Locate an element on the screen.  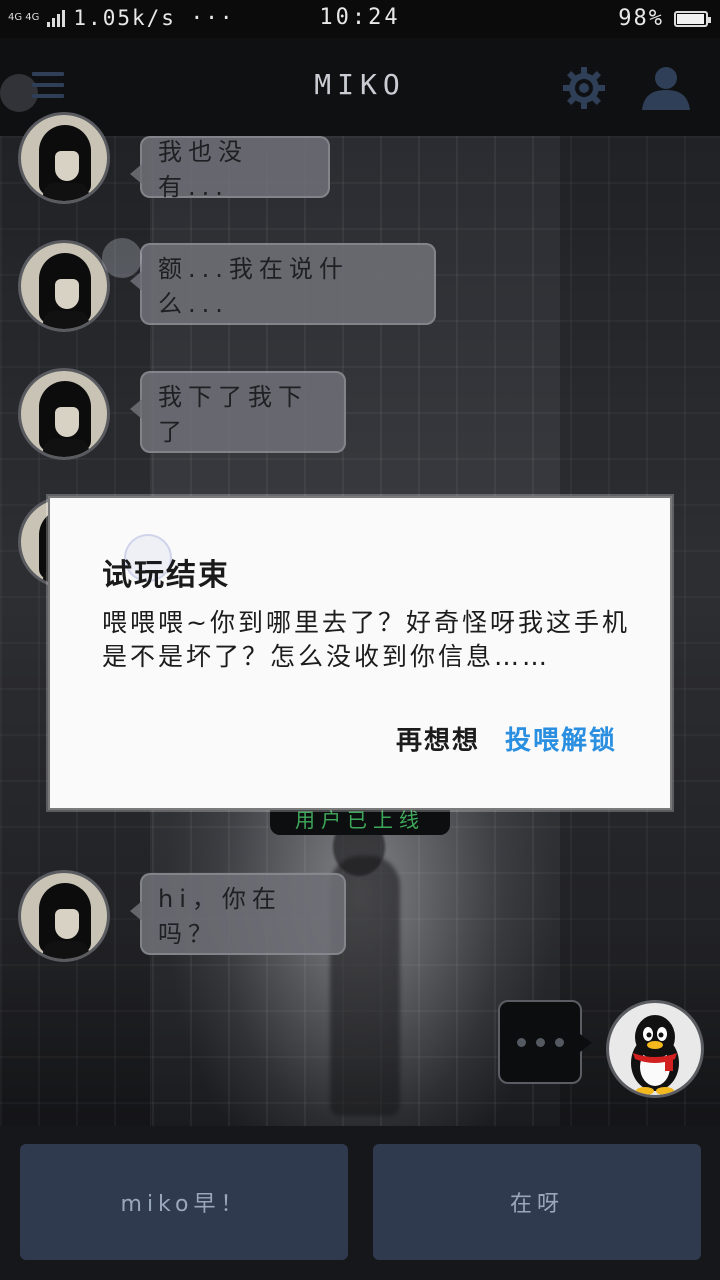
status-bar: 4G 4G 1.05k/s ··· 10:24 98% is located at coordinates (360, 19).